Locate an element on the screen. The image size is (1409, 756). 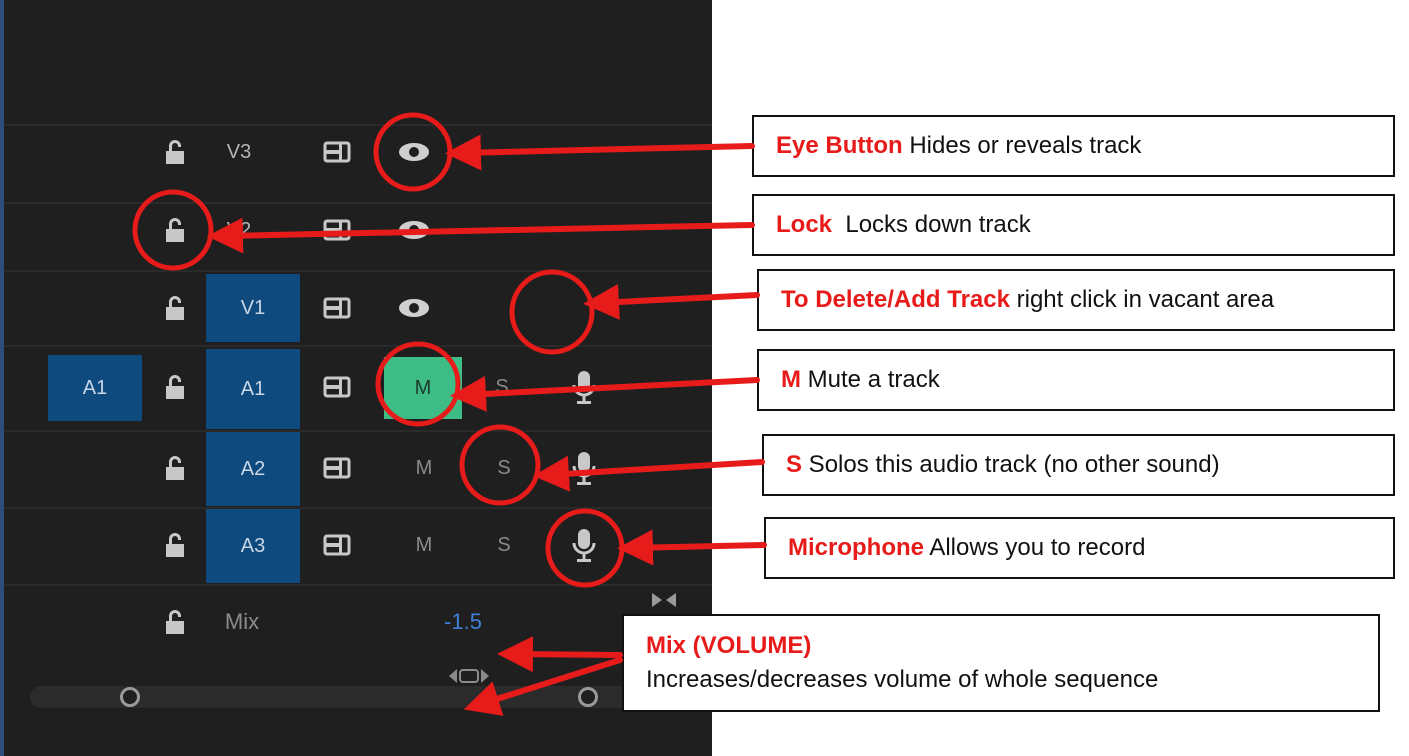
arrow-mix-value is located at coordinates (560, 654).